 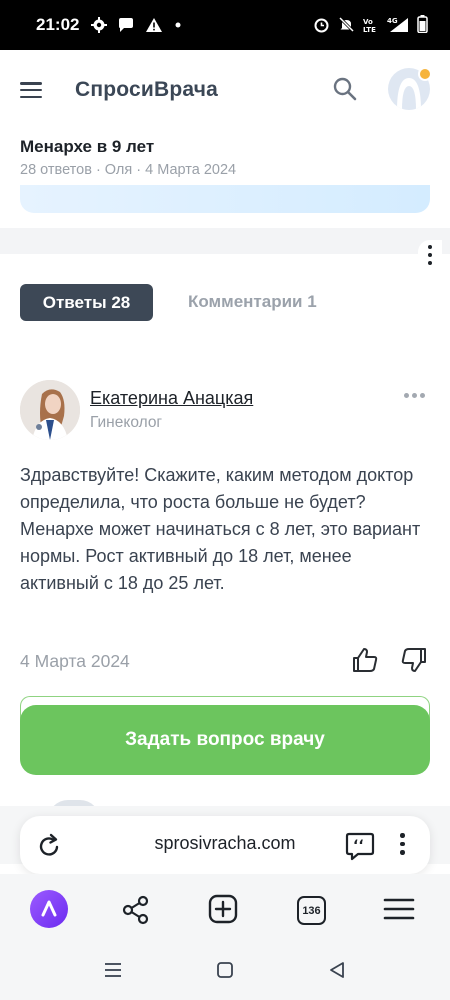 What do you see at coordinates (86, 302) in the screenshot?
I see `tab-answers: Ответы 28` at bounding box center [86, 302].